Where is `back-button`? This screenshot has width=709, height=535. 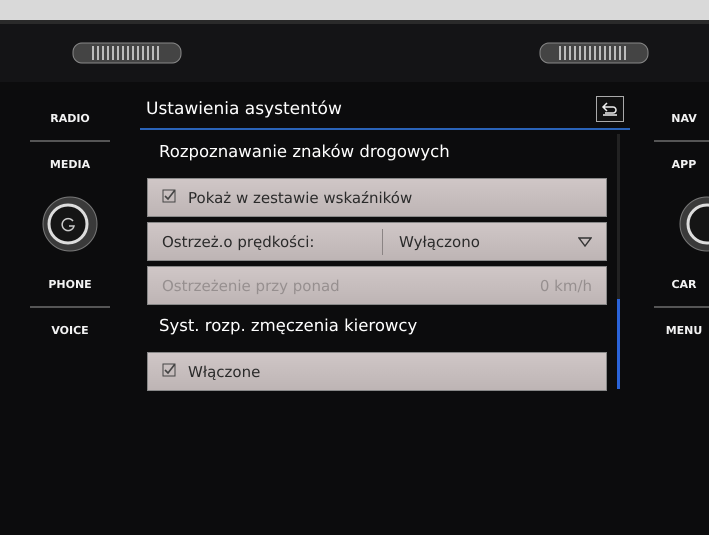 back-button is located at coordinates (610, 109).